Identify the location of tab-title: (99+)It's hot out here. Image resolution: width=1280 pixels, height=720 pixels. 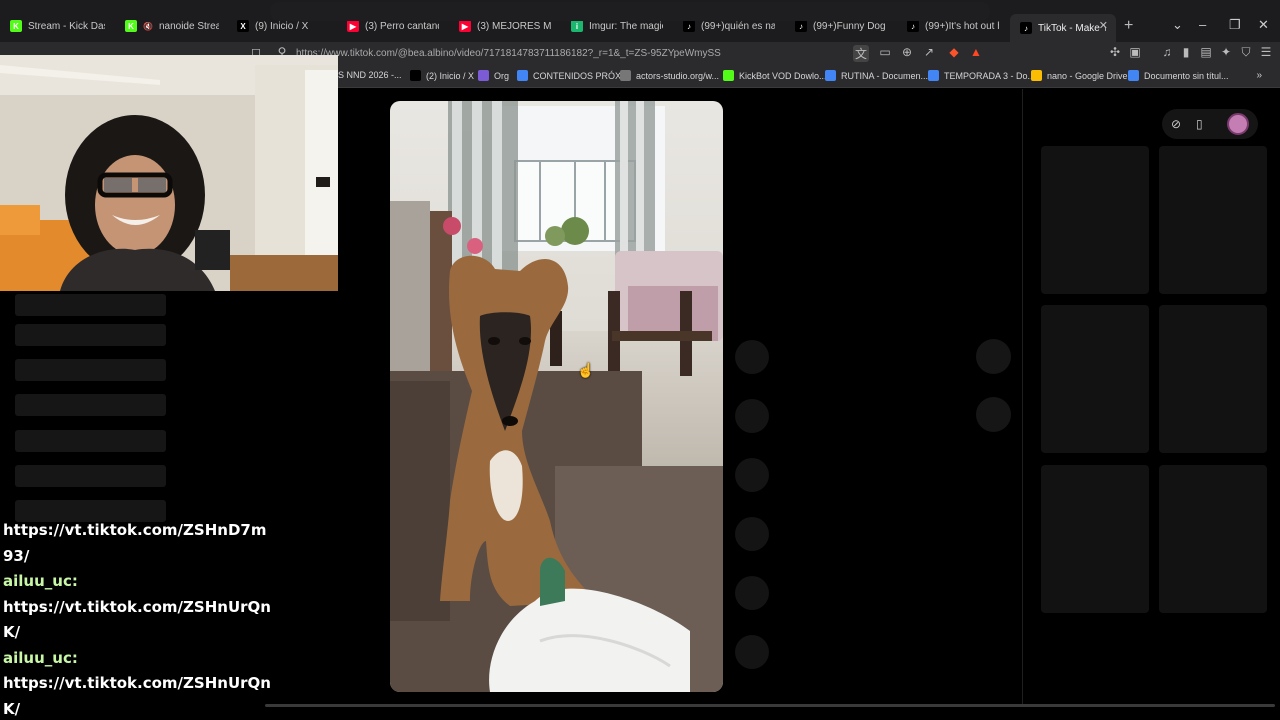
(962, 26).